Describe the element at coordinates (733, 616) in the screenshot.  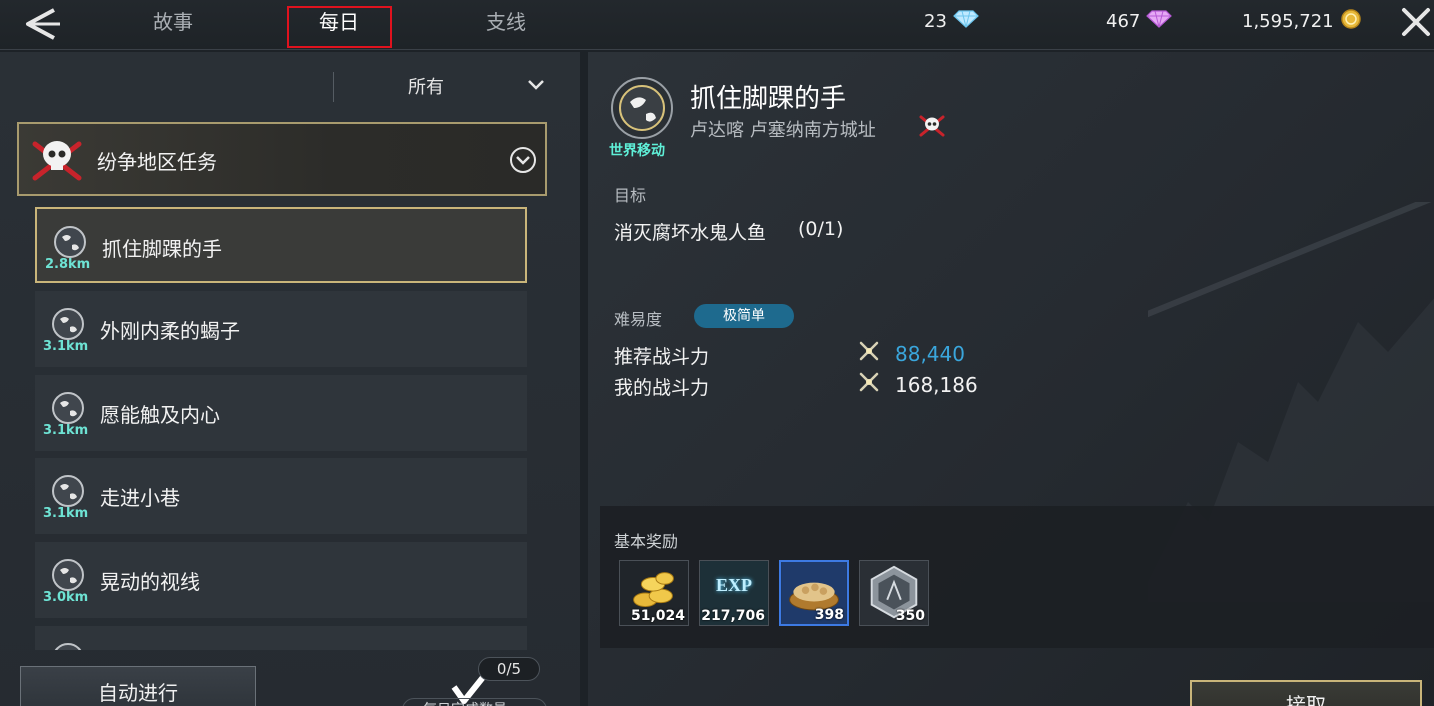
I see `reward-quantity: 217,706` at that location.